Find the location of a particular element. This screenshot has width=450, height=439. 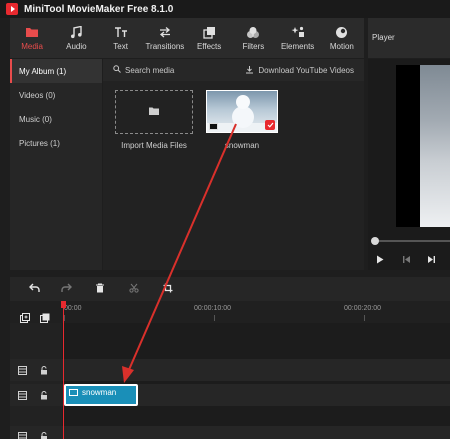

undo-button is located at coordinates (34, 289).